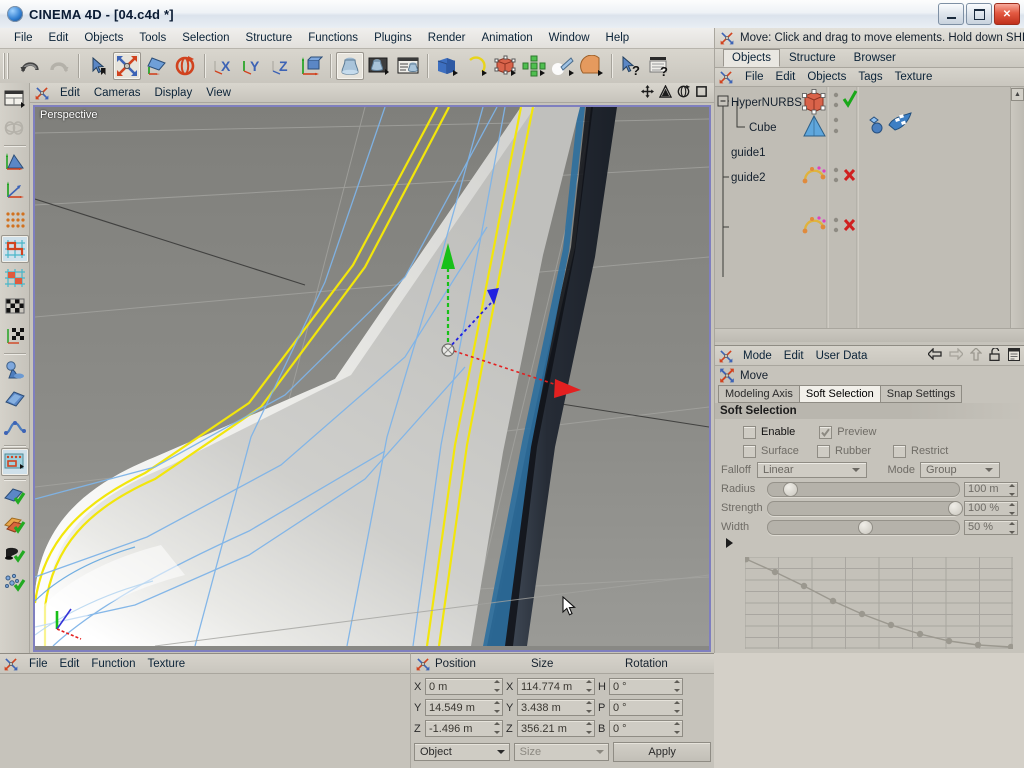 The height and width of the screenshot is (768, 1024). I want to click on menu-item-selection: Selection, so click(205, 38).